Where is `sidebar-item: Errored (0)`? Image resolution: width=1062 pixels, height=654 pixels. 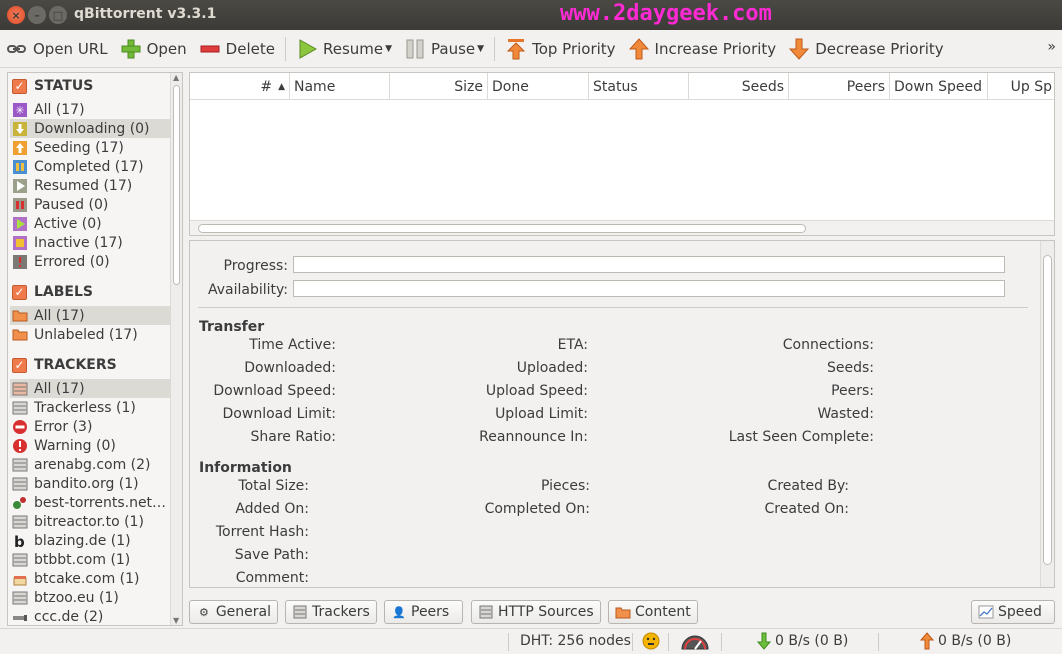
sidebar-item: Errored (0) is located at coordinates (90, 261).